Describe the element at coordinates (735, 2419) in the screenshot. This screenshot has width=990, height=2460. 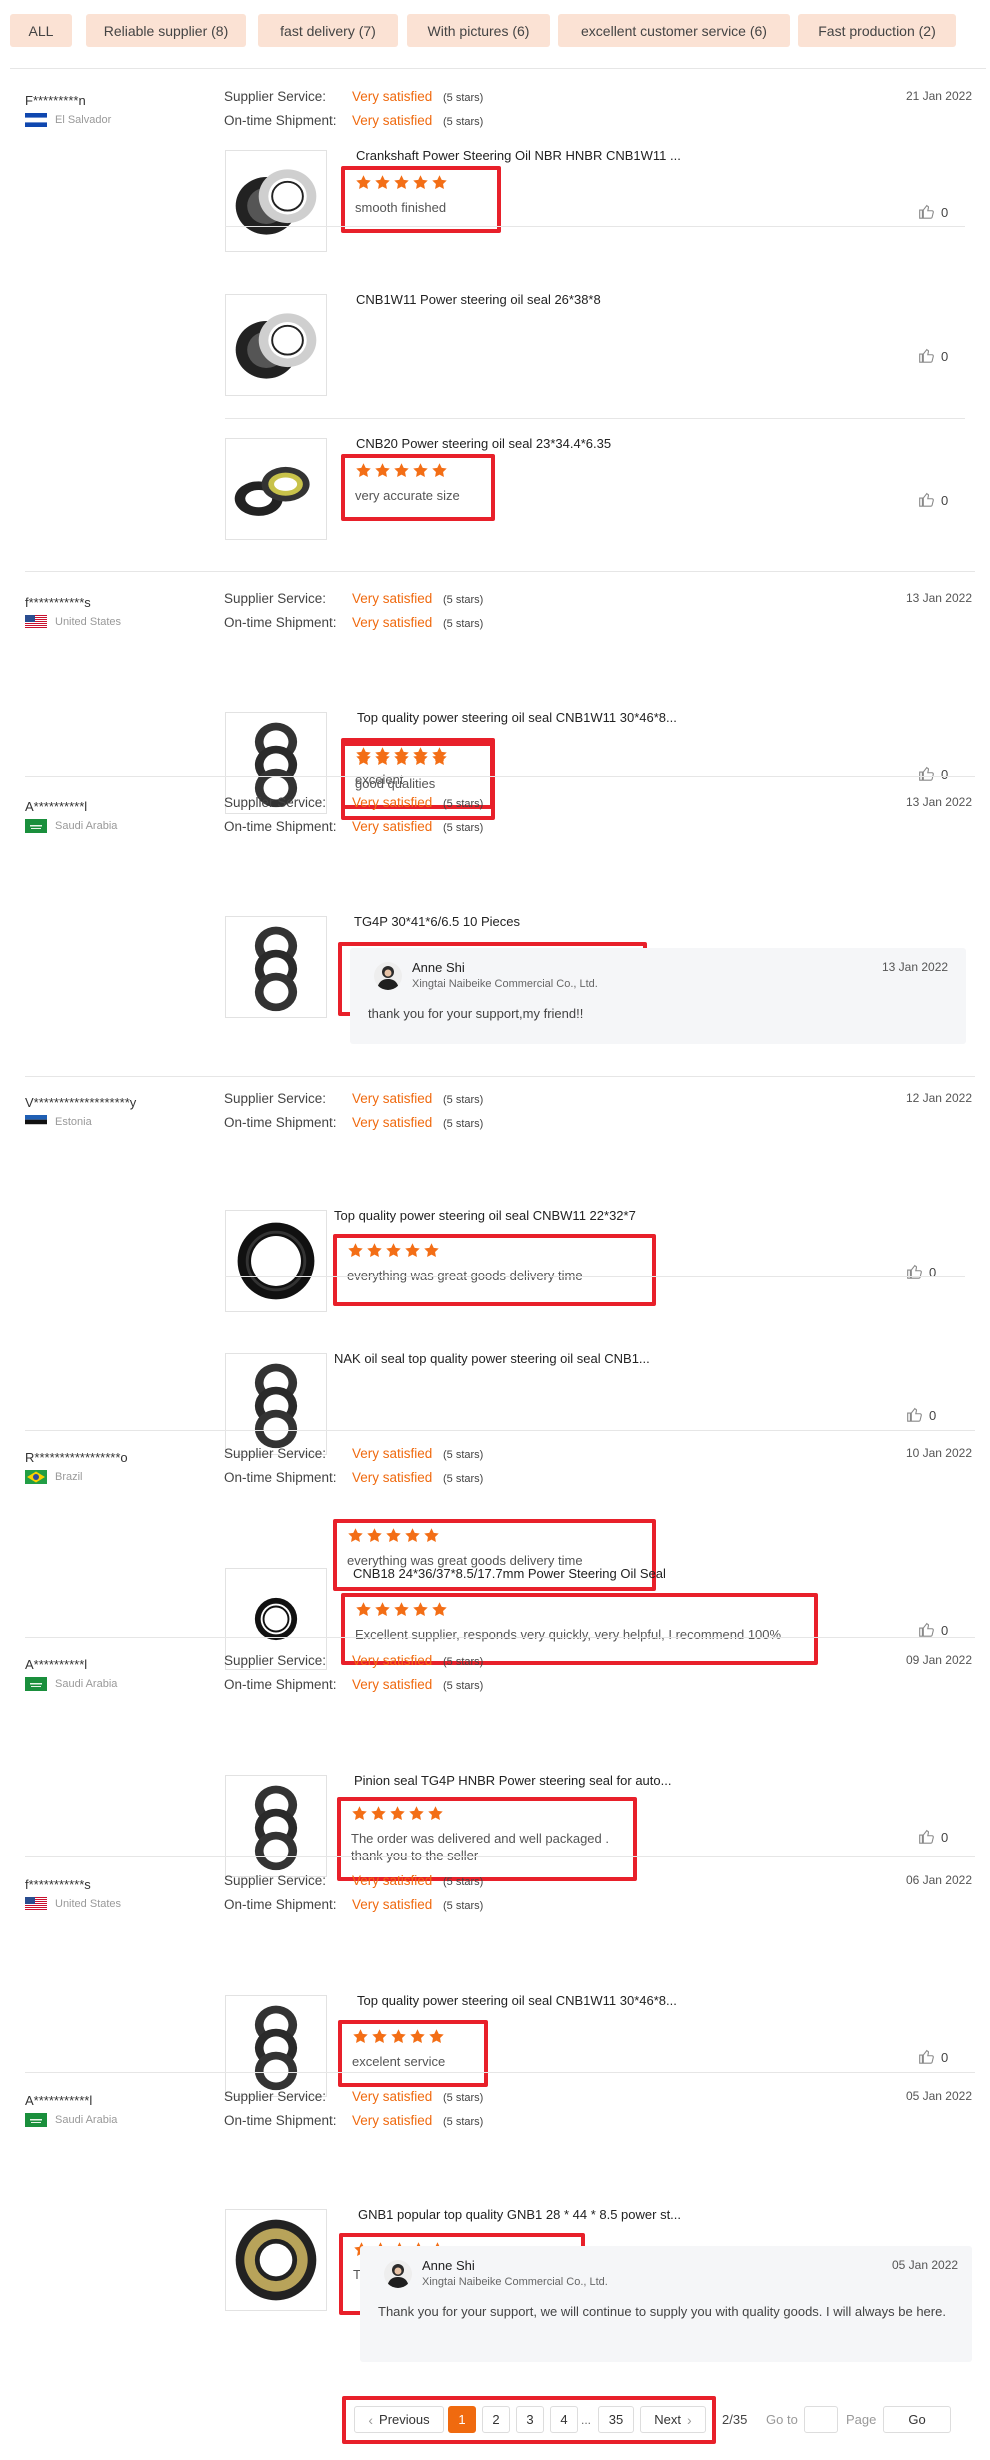
I see `page-summary: 2/35` at that location.